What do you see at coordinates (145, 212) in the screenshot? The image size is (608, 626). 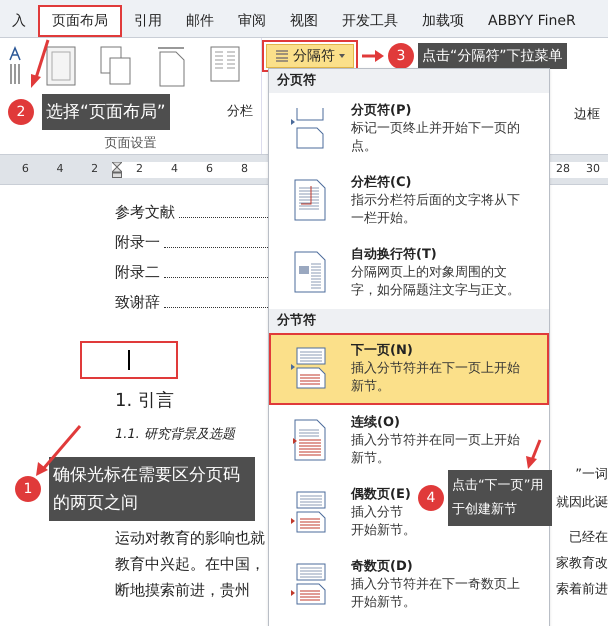 I see `toc-entry: 参考文献` at bounding box center [145, 212].